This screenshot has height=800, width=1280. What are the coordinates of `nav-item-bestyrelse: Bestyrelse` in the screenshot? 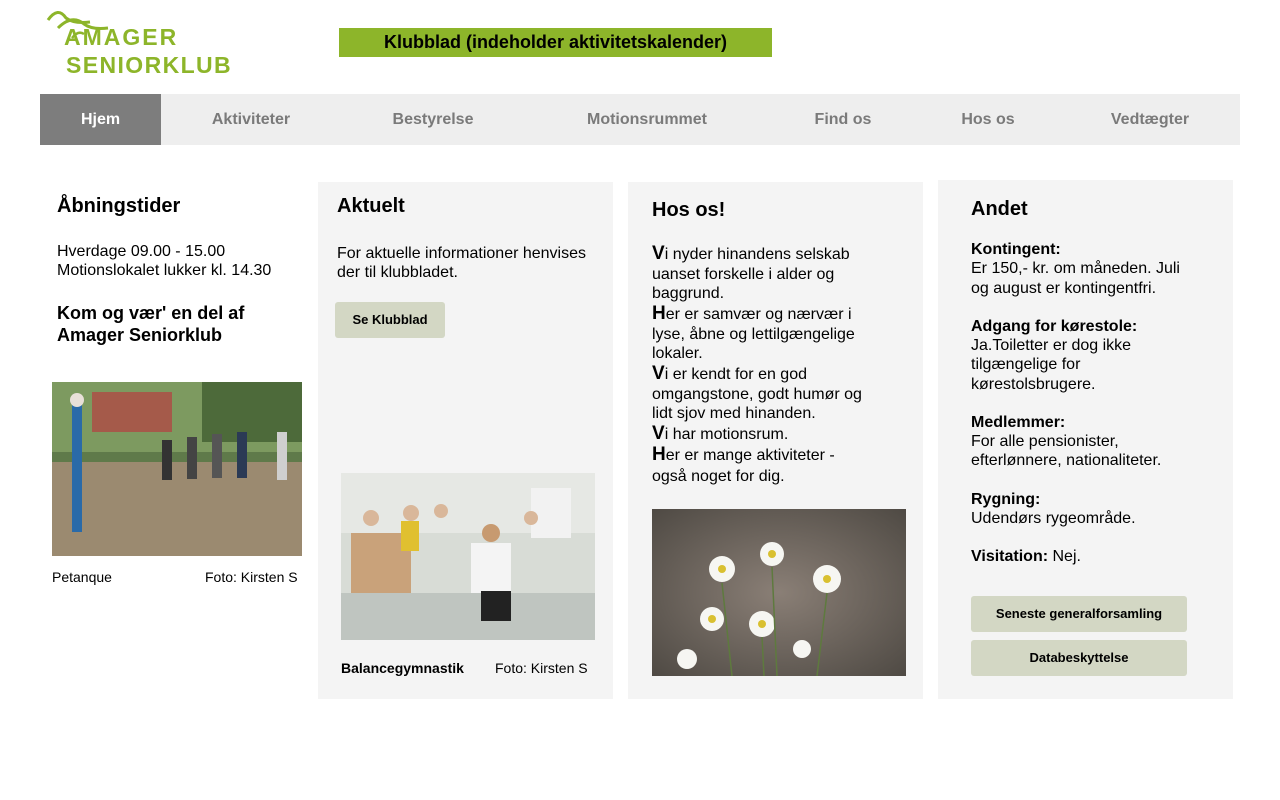 It's located at (433, 119).